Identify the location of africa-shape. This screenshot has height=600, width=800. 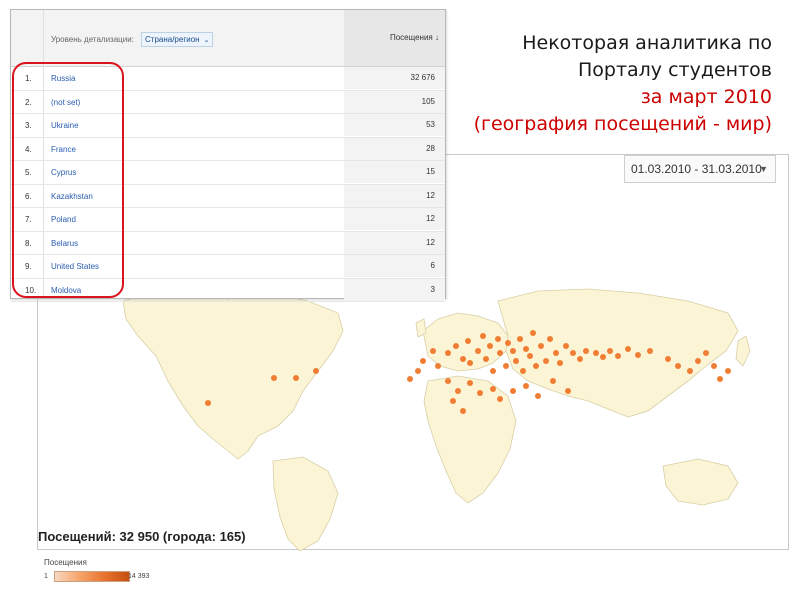
(470, 439).